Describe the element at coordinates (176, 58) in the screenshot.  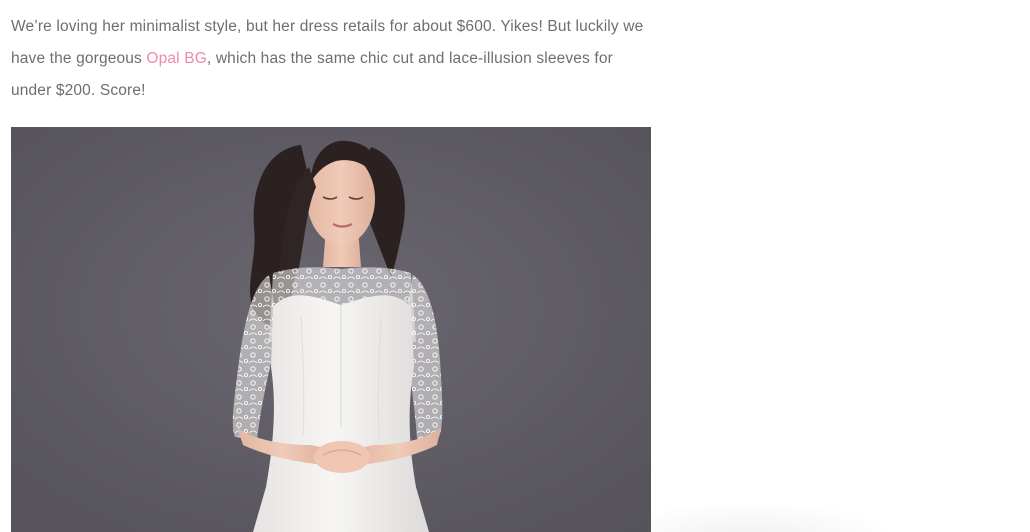
I see `opal-bg-link: Opal BG` at that location.